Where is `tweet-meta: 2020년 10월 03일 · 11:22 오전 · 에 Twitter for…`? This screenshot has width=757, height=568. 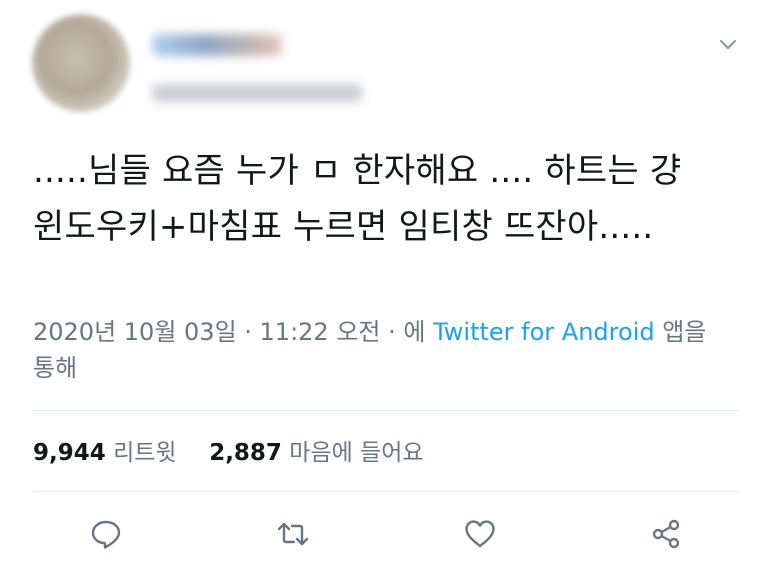
tweet-meta: 2020년 10월 03일 · 11:22 오전 · 에 Twitter for… is located at coordinates (378, 350).